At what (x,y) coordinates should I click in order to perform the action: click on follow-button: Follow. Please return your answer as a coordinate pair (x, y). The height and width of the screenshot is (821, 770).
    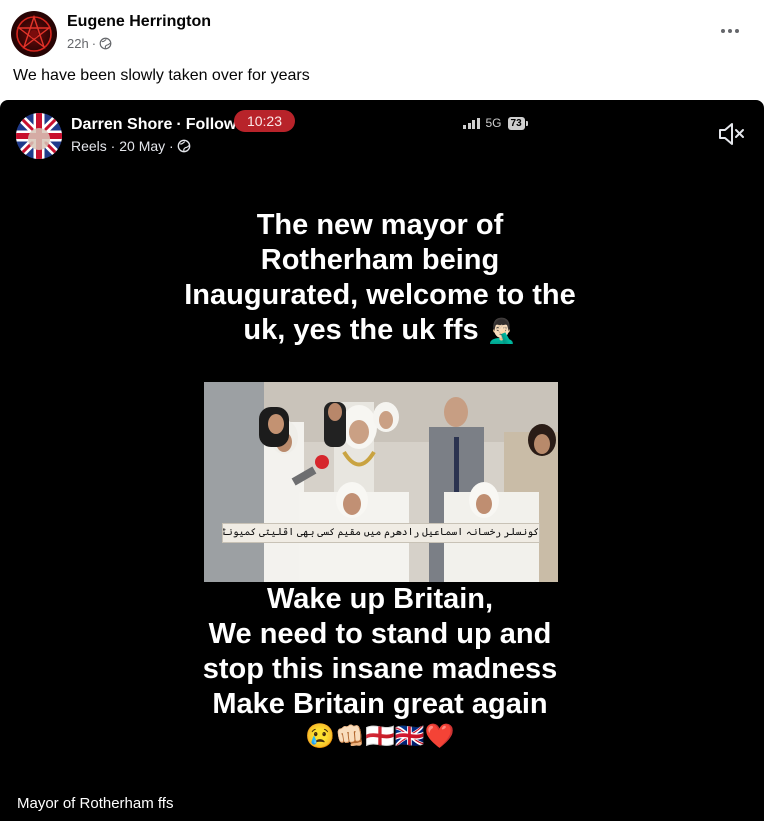
    Looking at the image, I should click on (211, 125).